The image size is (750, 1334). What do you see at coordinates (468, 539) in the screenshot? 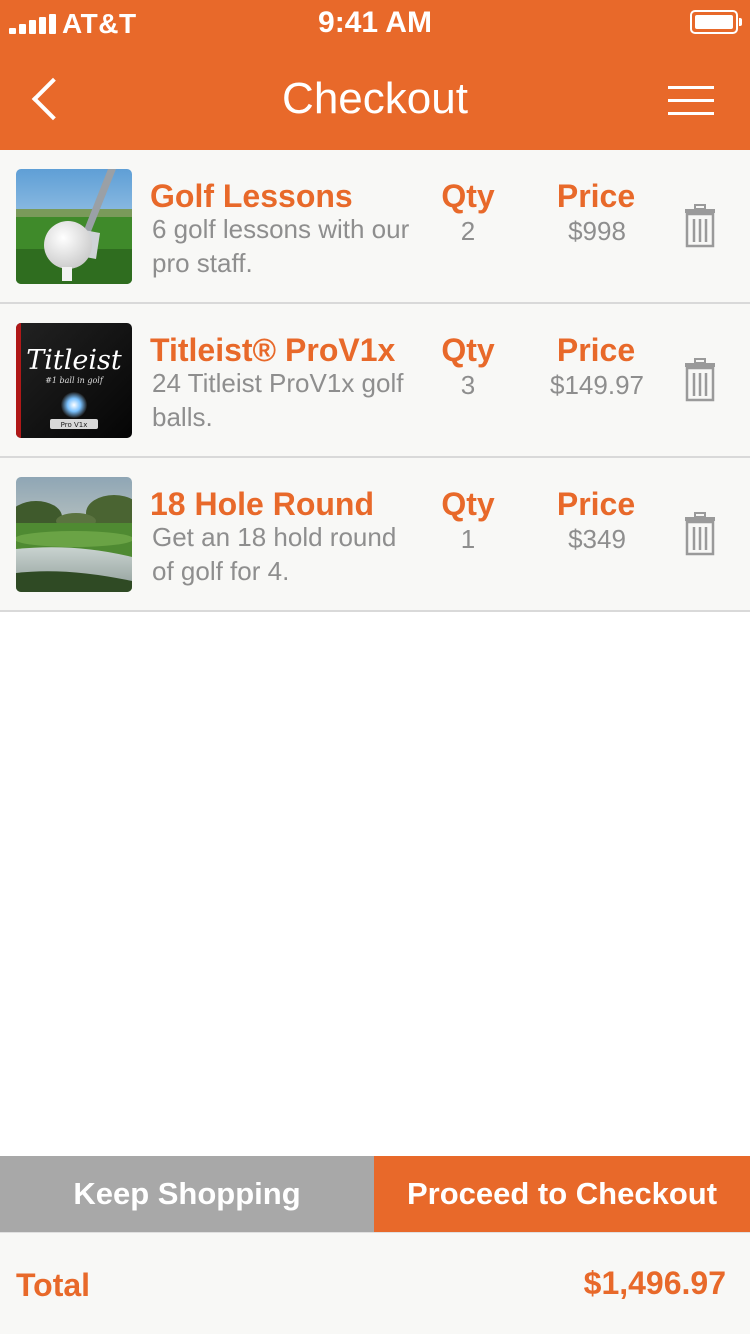
I see `qty-value: 1` at bounding box center [468, 539].